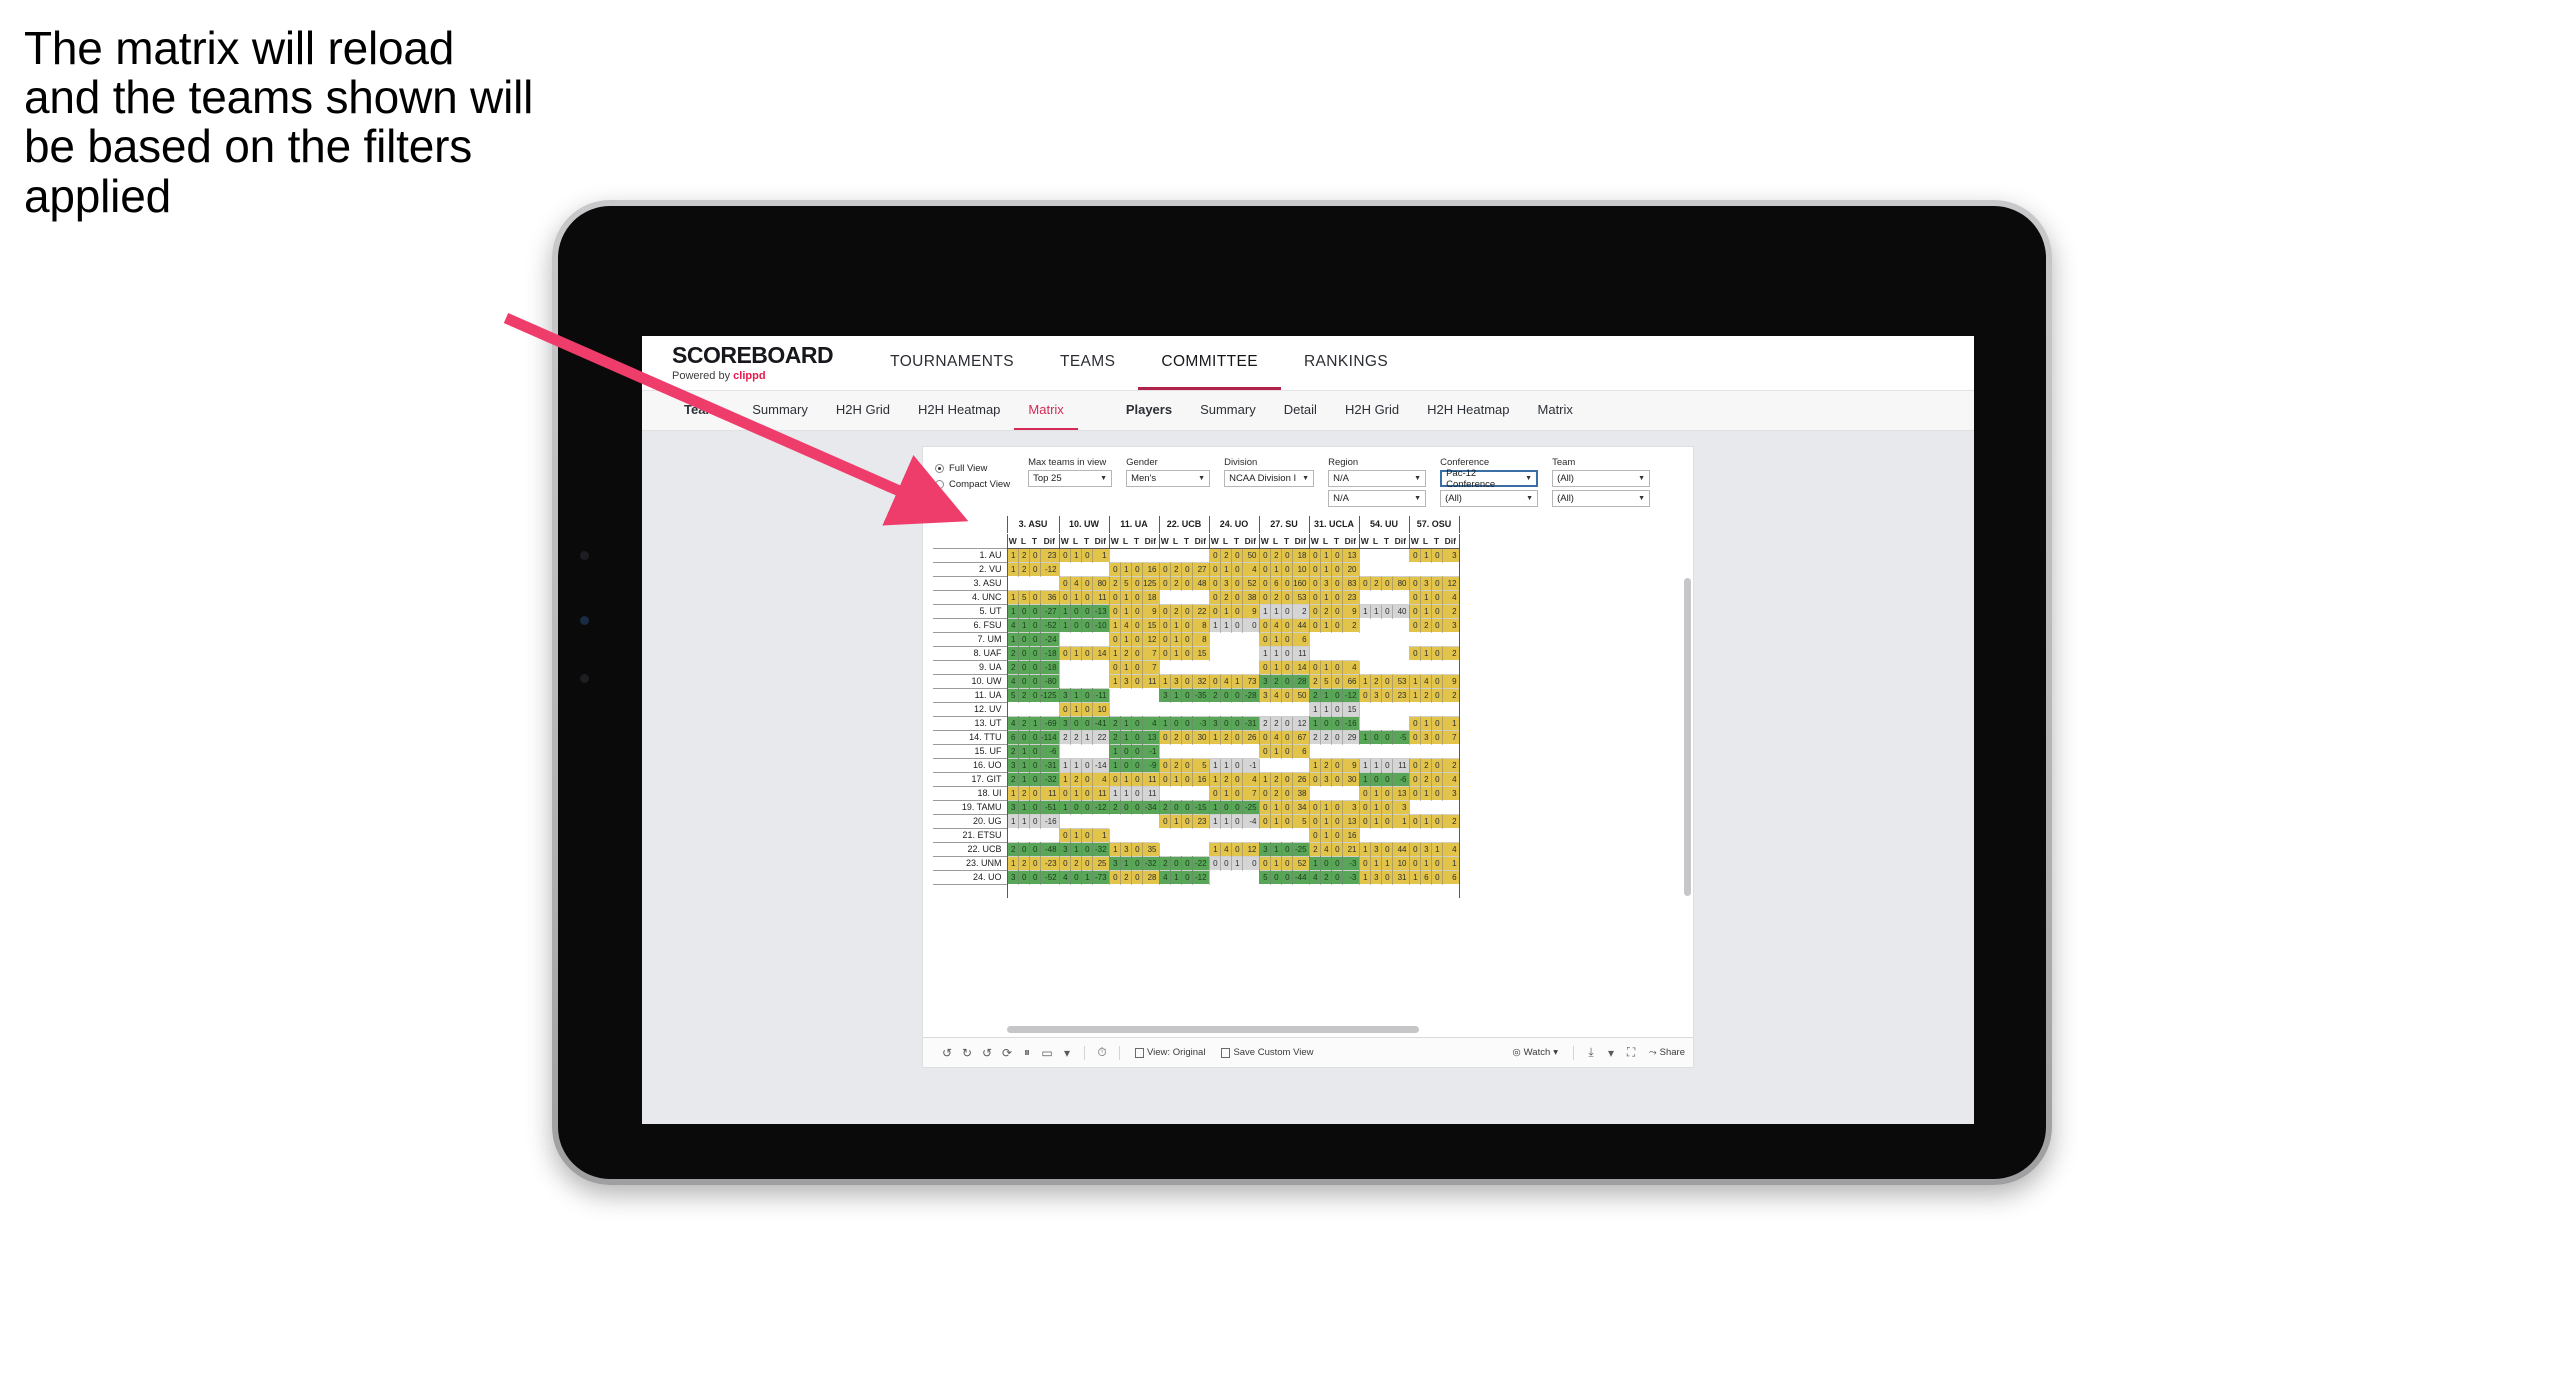  What do you see at coordinates (1050, 694) in the screenshot?
I see `matrix-cell: -125` at bounding box center [1050, 694].